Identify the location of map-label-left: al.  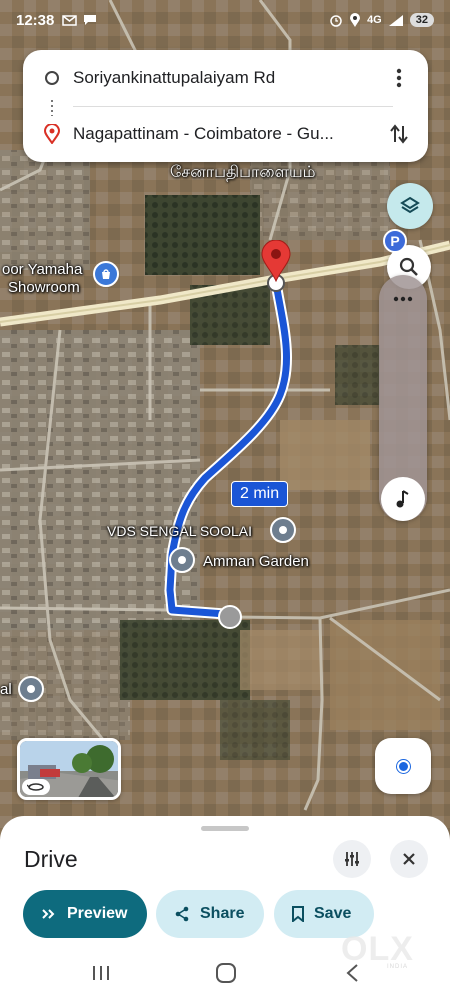
(6, 689).